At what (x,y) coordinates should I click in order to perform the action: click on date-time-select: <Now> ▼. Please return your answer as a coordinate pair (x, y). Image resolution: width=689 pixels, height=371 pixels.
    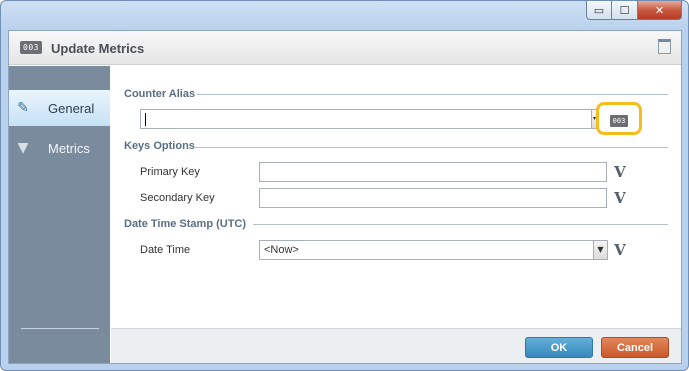
    Looking at the image, I should click on (433, 250).